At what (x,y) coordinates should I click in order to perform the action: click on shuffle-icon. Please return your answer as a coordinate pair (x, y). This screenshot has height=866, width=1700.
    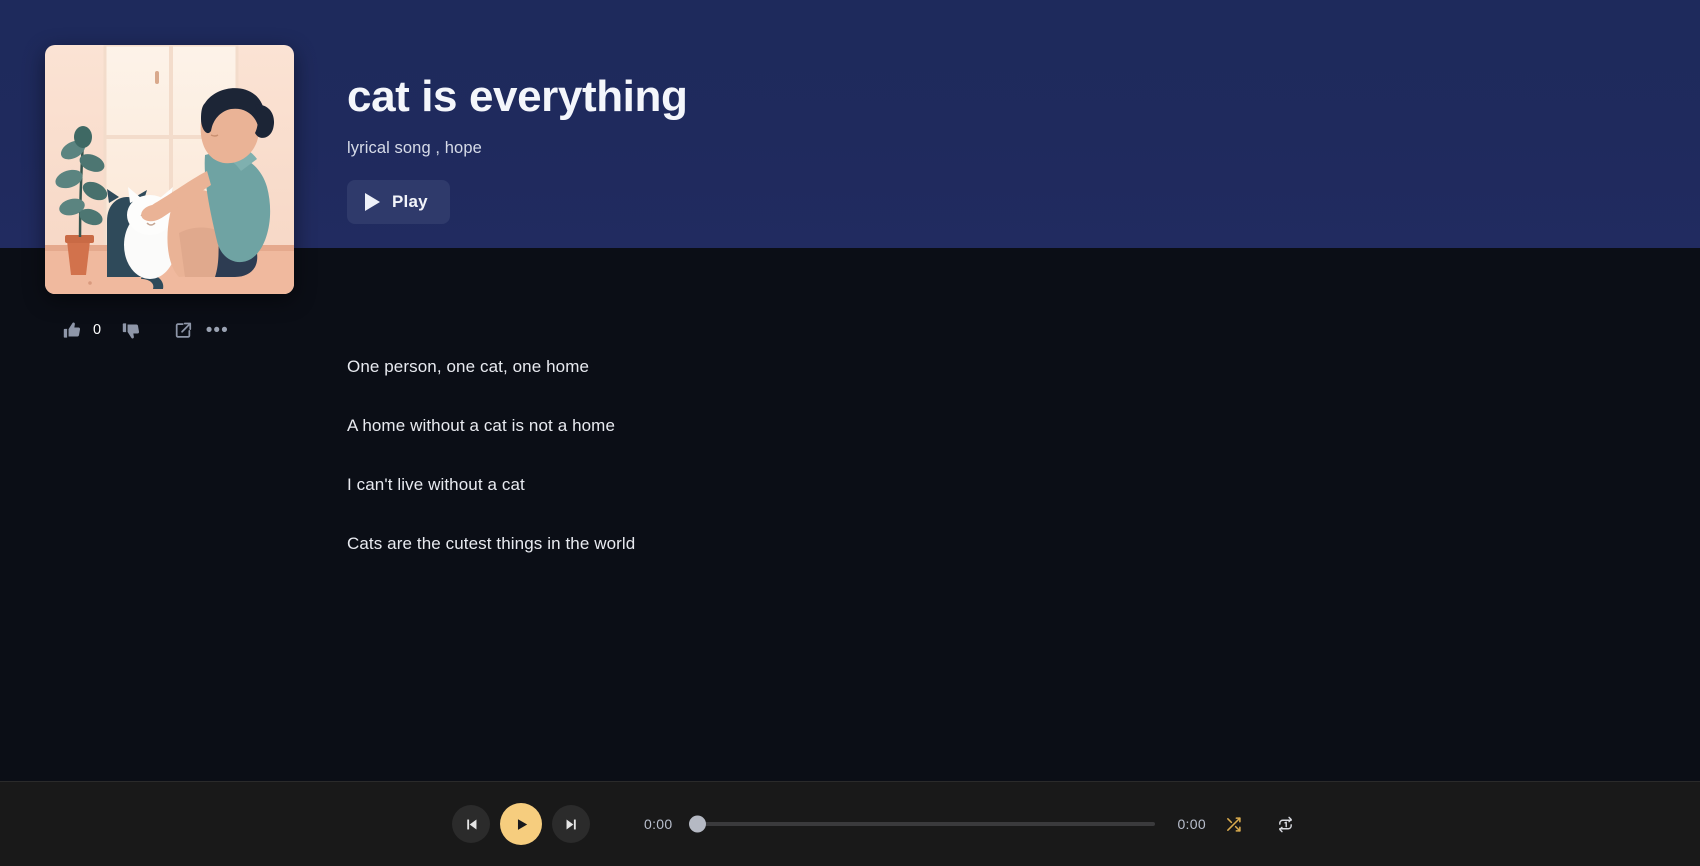
    Looking at the image, I should click on (1234, 824).